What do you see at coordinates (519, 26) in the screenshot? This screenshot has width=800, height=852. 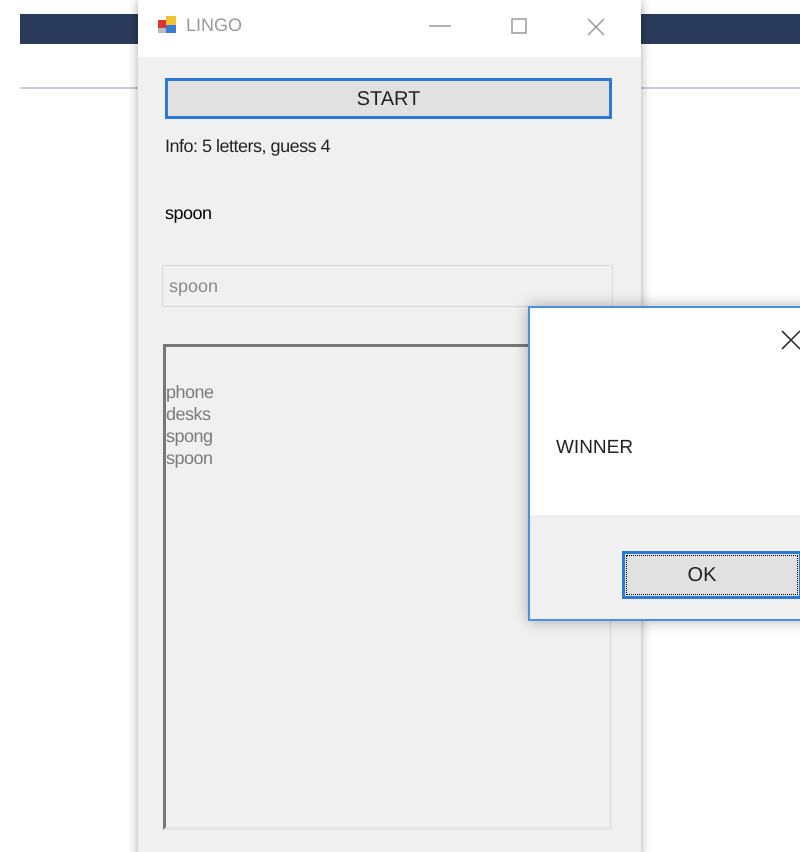 I see `maximize-icon` at bounding box center [519, 26].